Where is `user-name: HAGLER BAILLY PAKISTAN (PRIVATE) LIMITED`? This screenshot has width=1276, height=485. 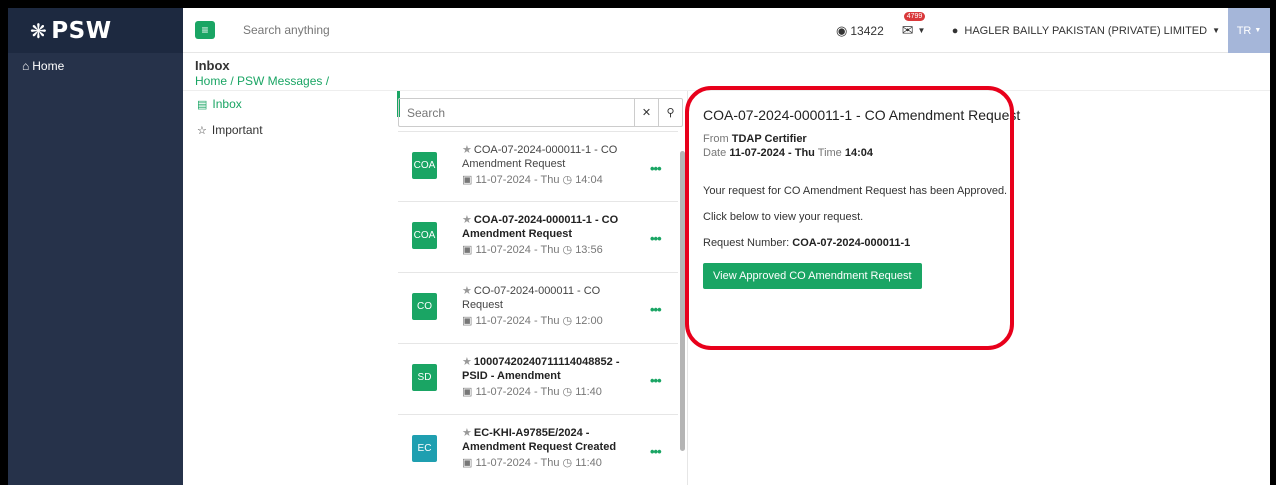
user-name: HAGLER BAILLY PAKISTAN (PRIVATE) LIMITED is located at coordinates (1086, 30).